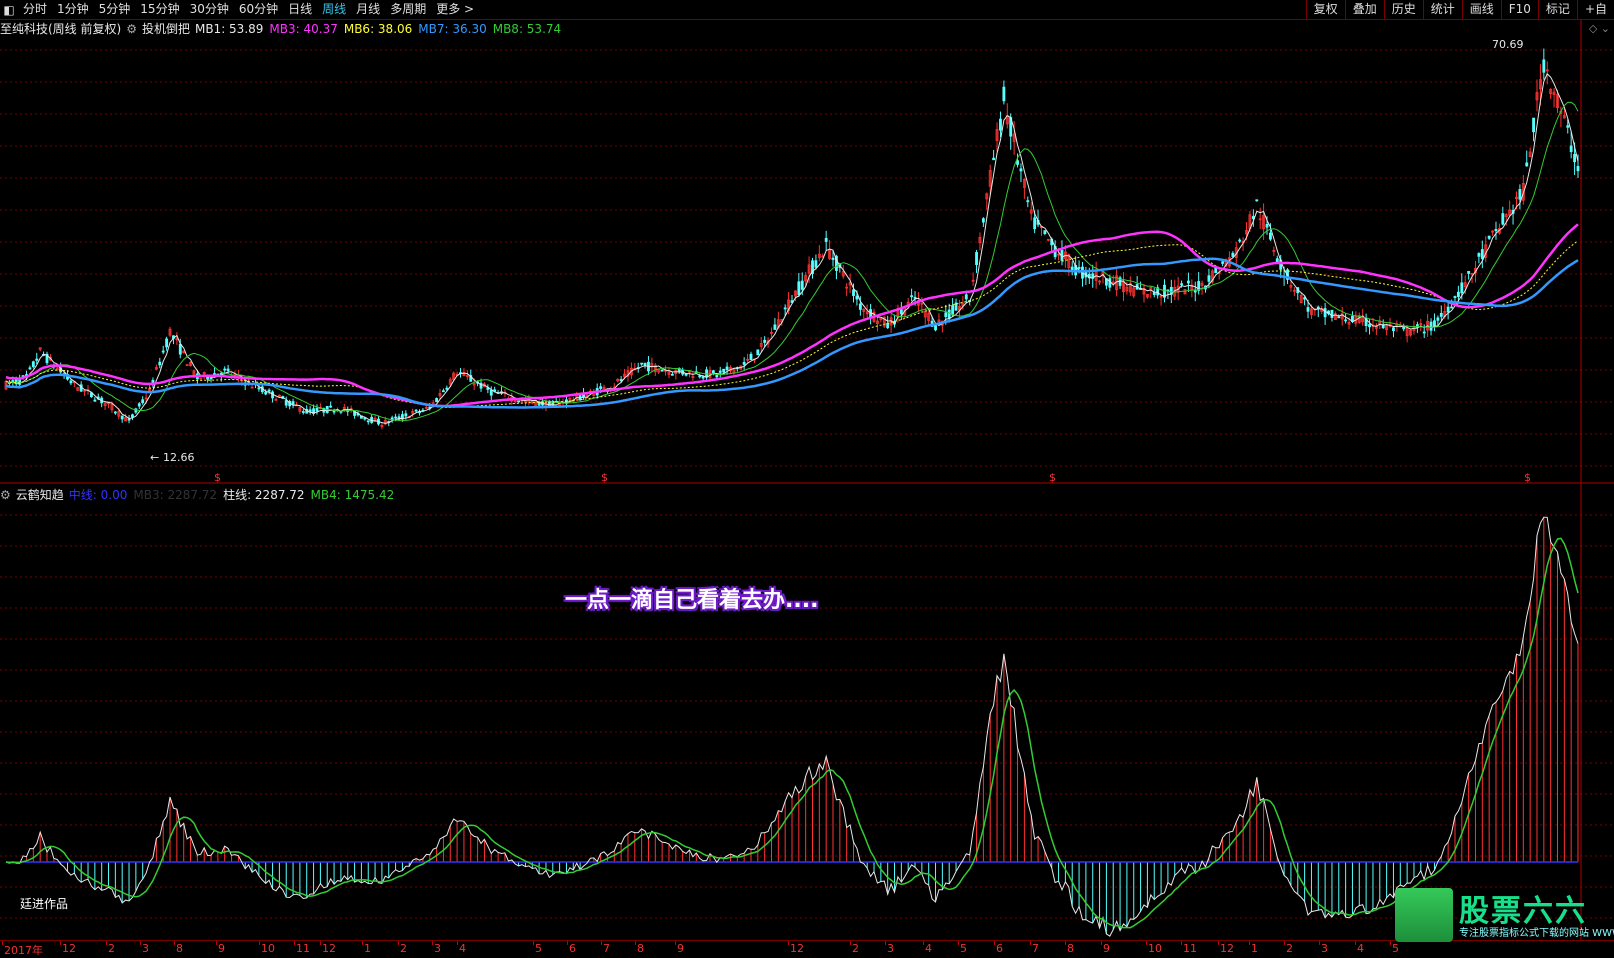 The height and width of the screenshot is (958, 1614). I want to click on watermark-subtitle: 专注股票指标公式下载的网站 WWW.GP66.CN, so click(1536, 933).